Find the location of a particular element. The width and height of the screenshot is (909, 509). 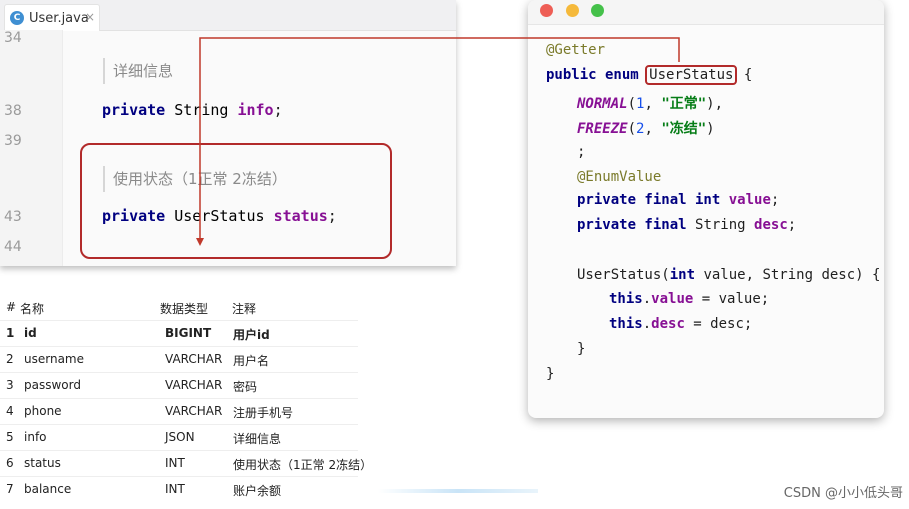

minimize-window-dot is located at coordinates (572, 10).